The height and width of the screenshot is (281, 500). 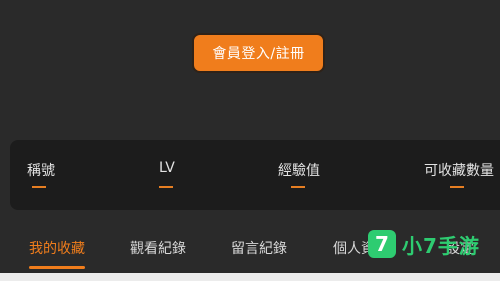 What do you see at coordinates (457, 187) in the screenshot?
I see `stat-collection-value` at bounding box center [457, 187].